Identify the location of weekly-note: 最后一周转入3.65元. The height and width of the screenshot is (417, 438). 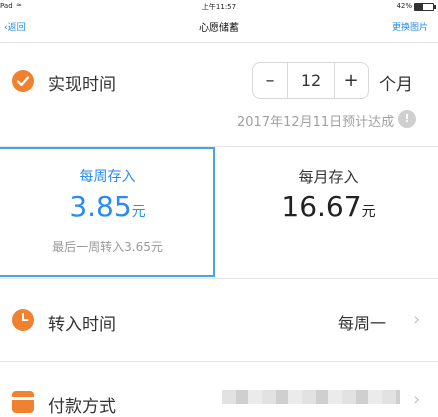
(107, 247).